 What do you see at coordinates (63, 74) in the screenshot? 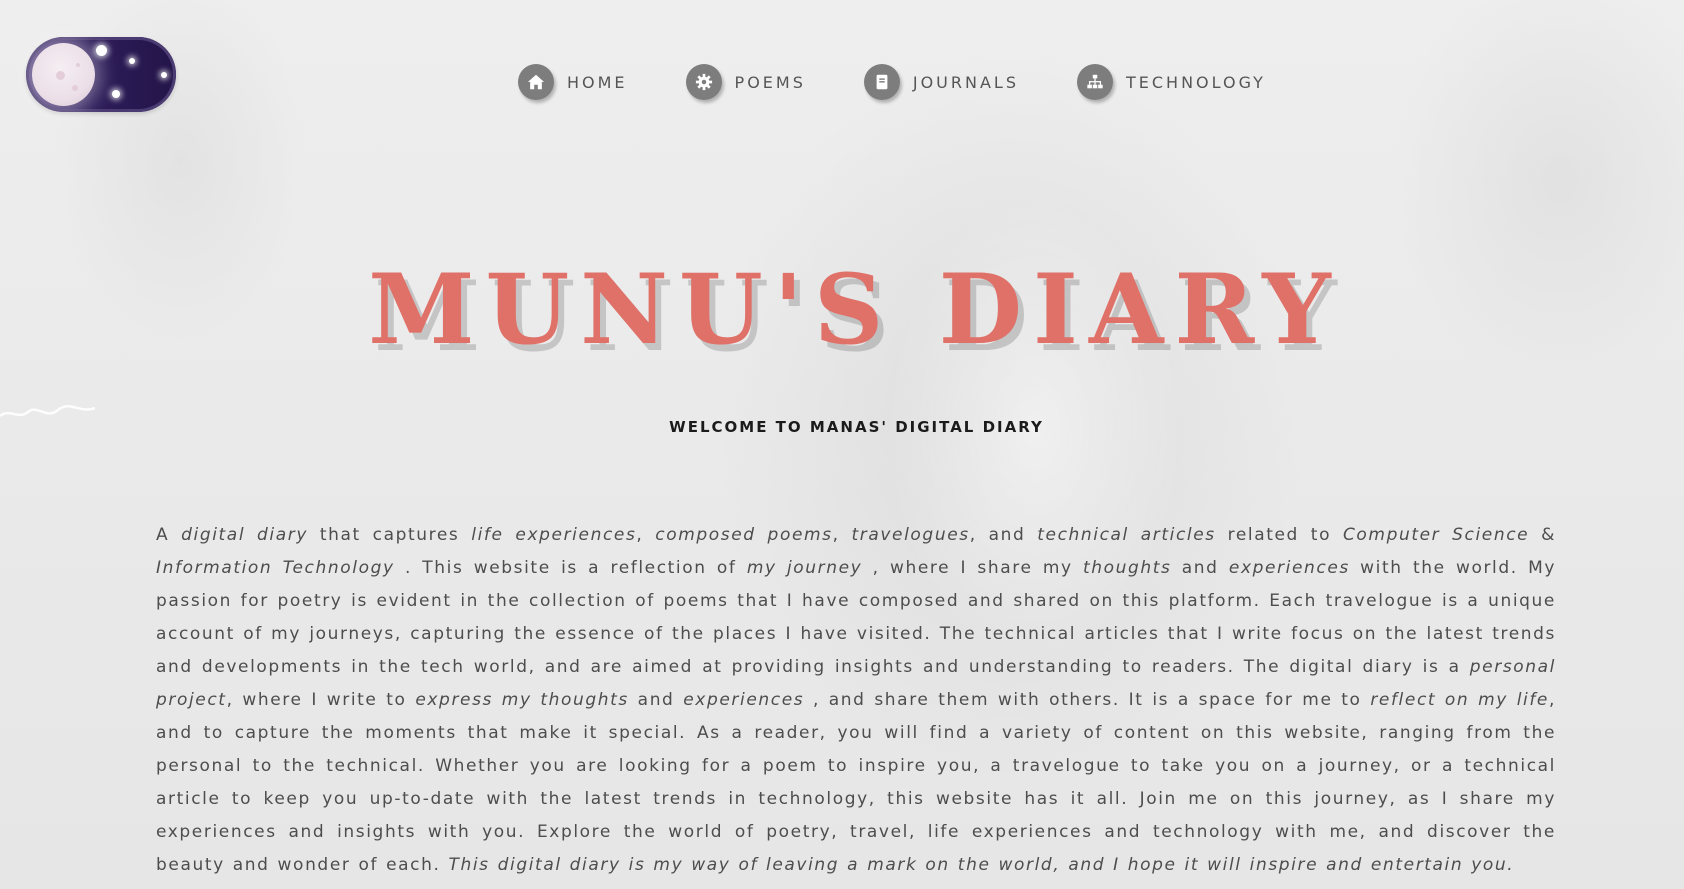
I see `moon-icon` at bounding box center [63, 74].